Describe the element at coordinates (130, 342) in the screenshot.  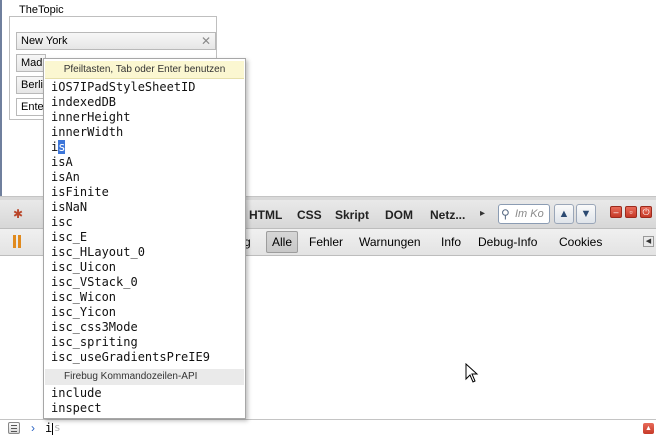
I see `autocomplete-item: isc_spriting` at that location.